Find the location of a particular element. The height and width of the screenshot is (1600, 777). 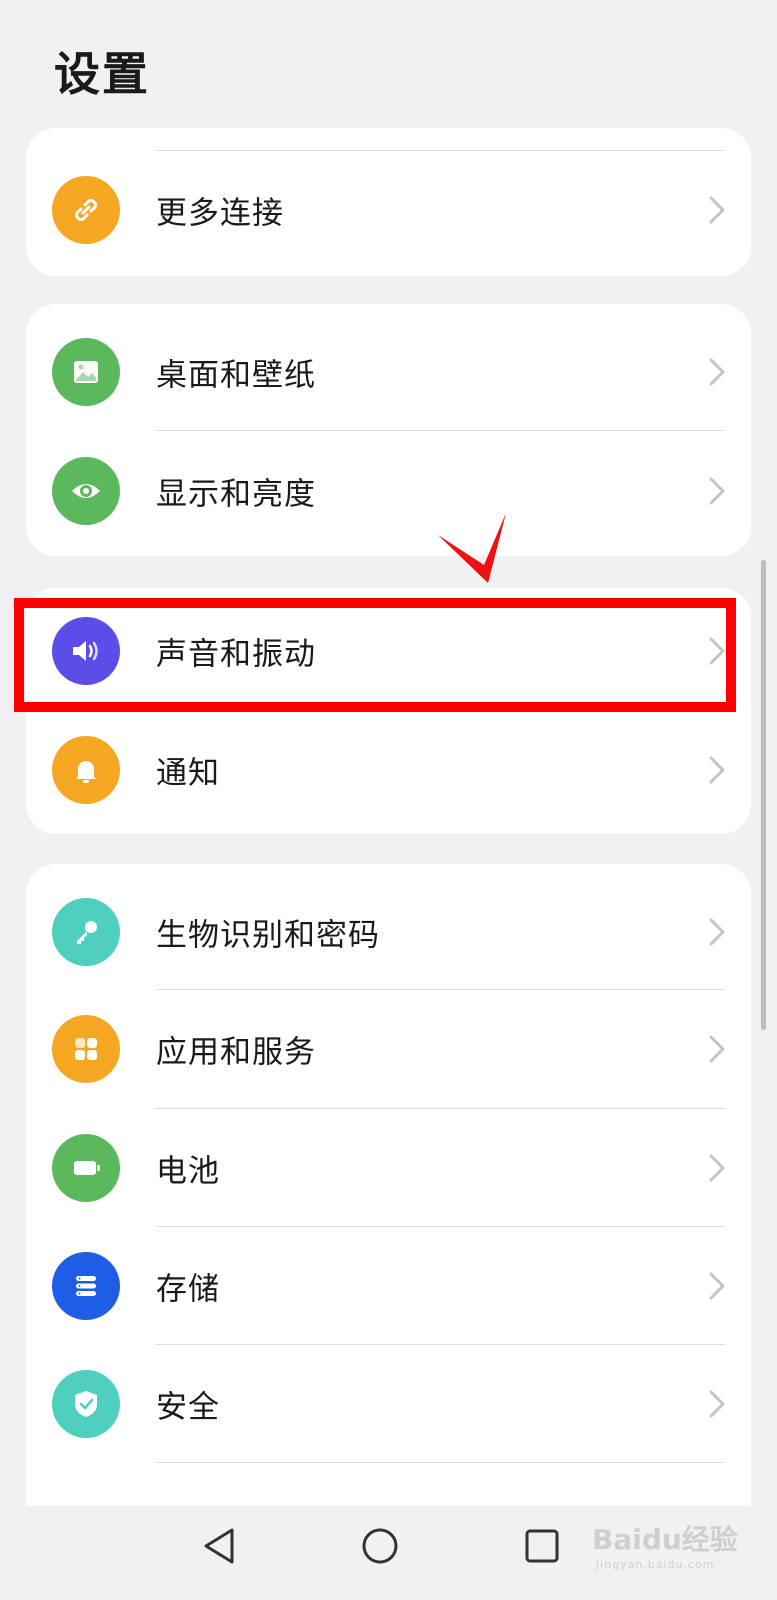

settings-group-display: 桌面和壁纸 显示和亮度 is located at coordinates (388, 430).